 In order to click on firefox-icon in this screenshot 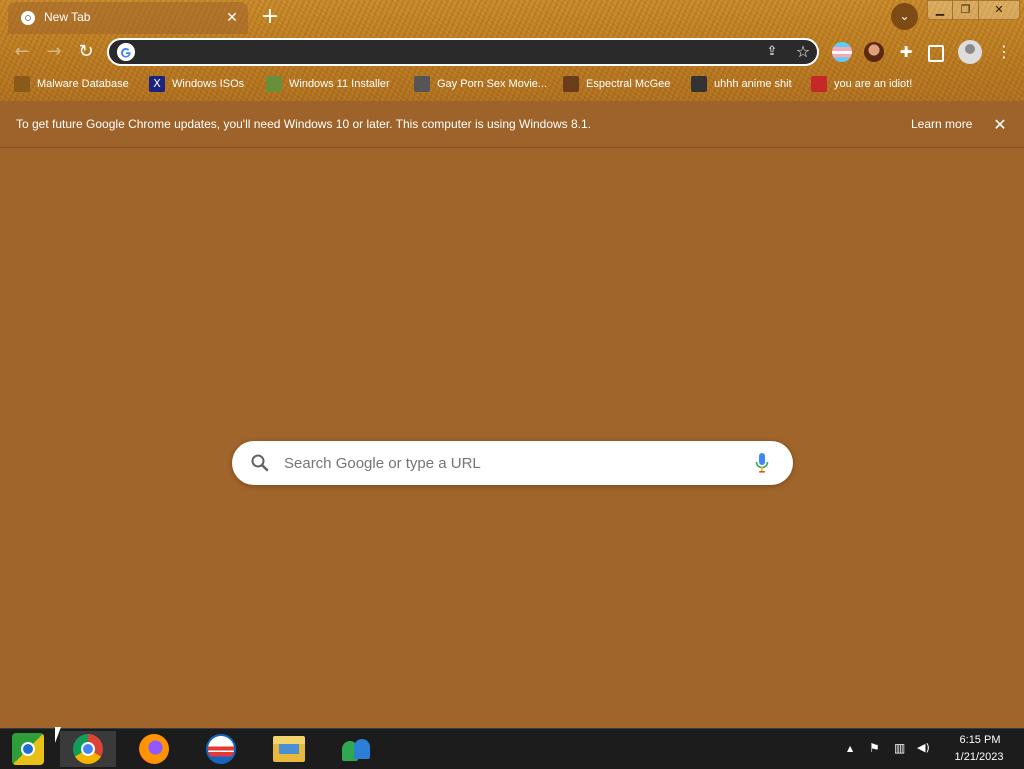, I will do `click(154, 749)`.